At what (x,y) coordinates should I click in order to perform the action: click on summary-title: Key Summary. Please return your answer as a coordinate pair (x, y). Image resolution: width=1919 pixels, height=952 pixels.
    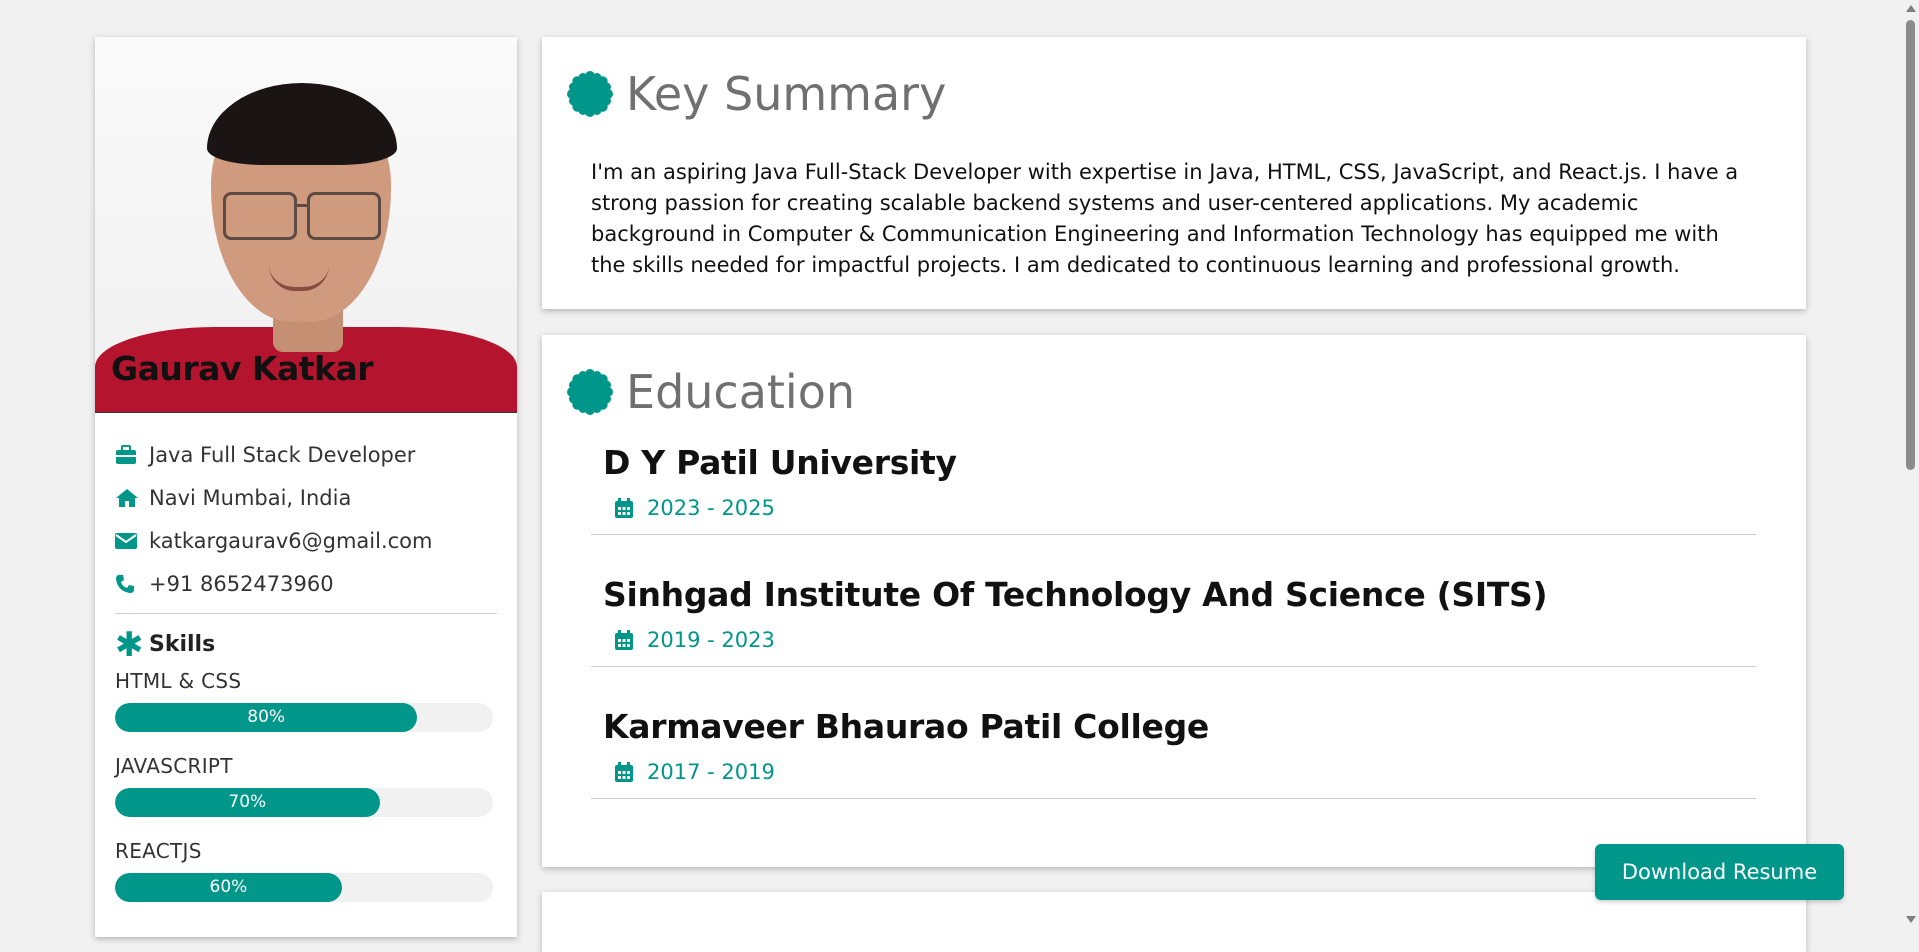
    Looking at the image, I should click on (786, 94).